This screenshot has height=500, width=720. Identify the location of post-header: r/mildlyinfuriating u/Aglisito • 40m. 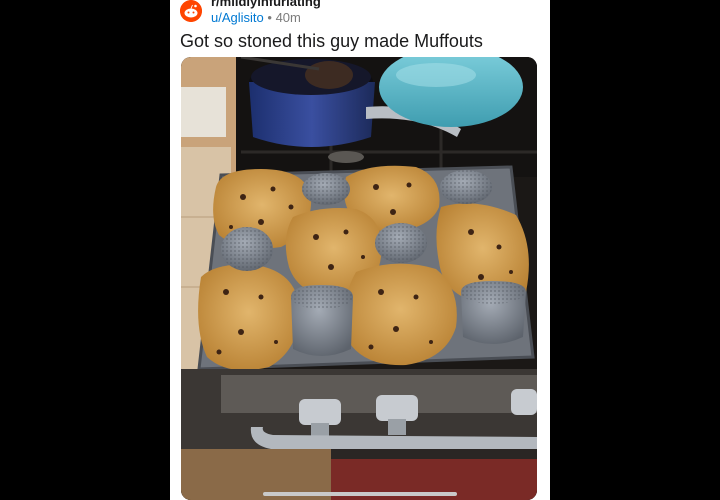
(360, 14).